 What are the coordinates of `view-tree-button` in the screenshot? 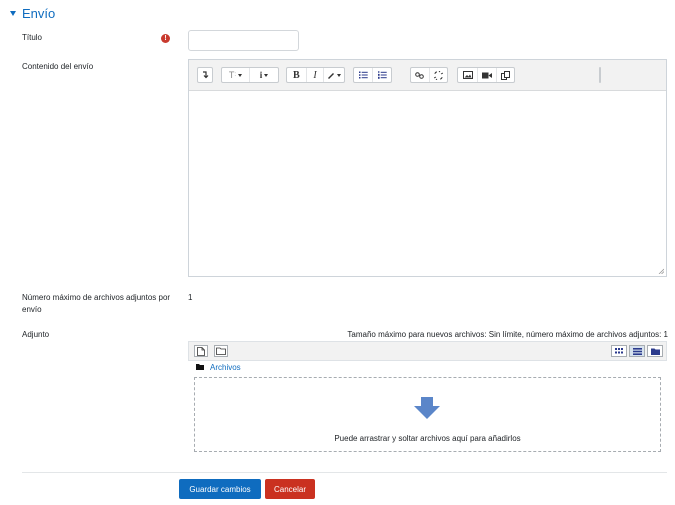 It's located at (655, 351).